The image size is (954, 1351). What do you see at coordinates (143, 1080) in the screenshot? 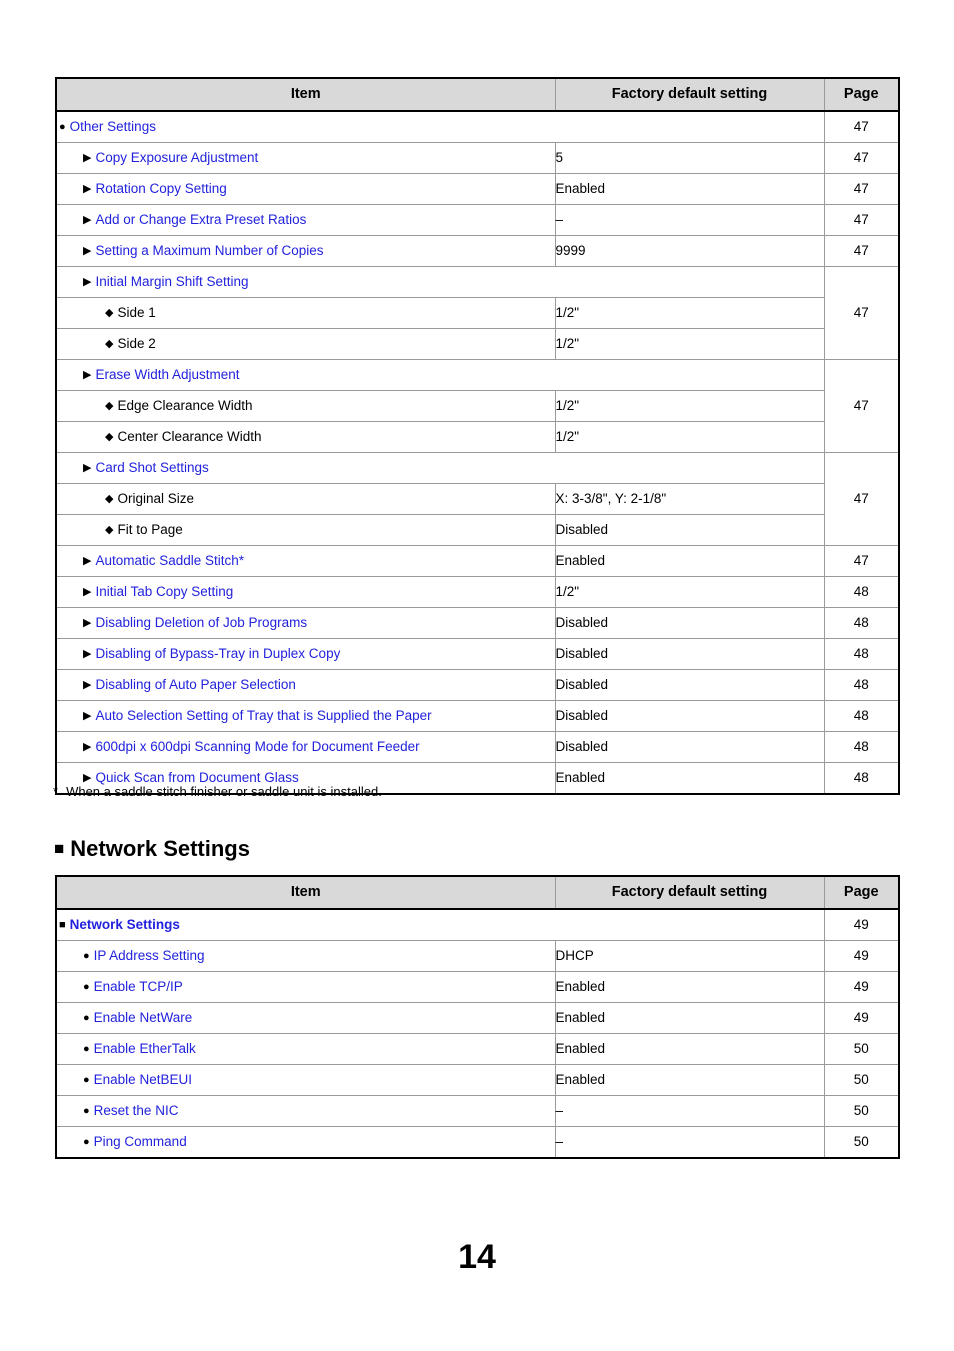
I see `setting-link: Enable NetBEUI` at bounding box center [143, 1080].